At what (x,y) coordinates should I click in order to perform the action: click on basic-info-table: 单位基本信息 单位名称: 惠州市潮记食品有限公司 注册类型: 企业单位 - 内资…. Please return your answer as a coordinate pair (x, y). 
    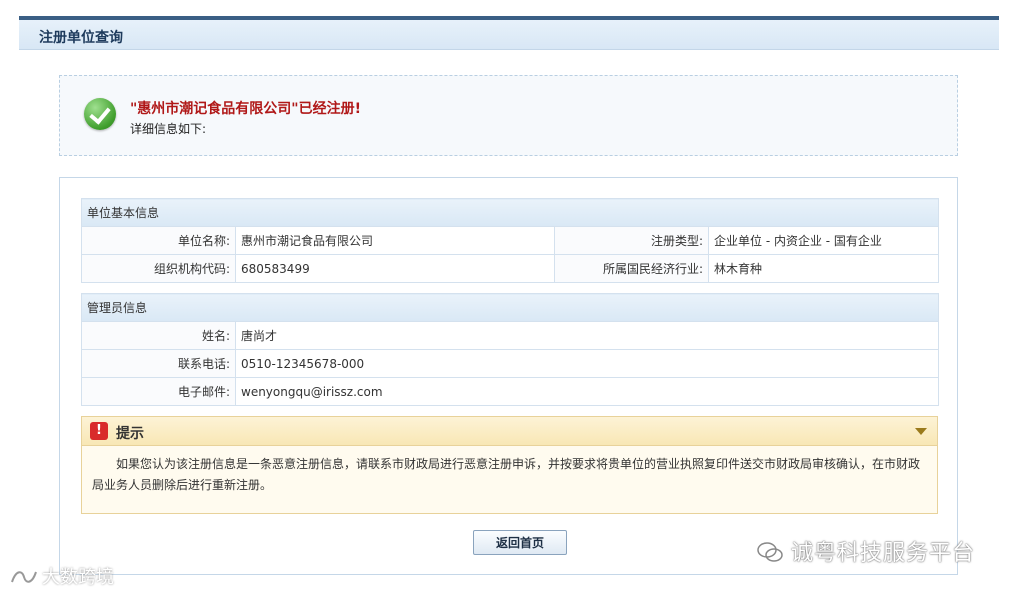
    Looking at the image, I should click on (510, 240).